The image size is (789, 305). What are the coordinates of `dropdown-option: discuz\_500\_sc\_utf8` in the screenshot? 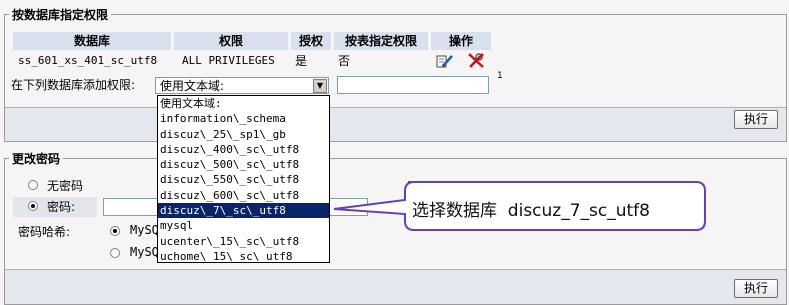 It's located at (243, 164).